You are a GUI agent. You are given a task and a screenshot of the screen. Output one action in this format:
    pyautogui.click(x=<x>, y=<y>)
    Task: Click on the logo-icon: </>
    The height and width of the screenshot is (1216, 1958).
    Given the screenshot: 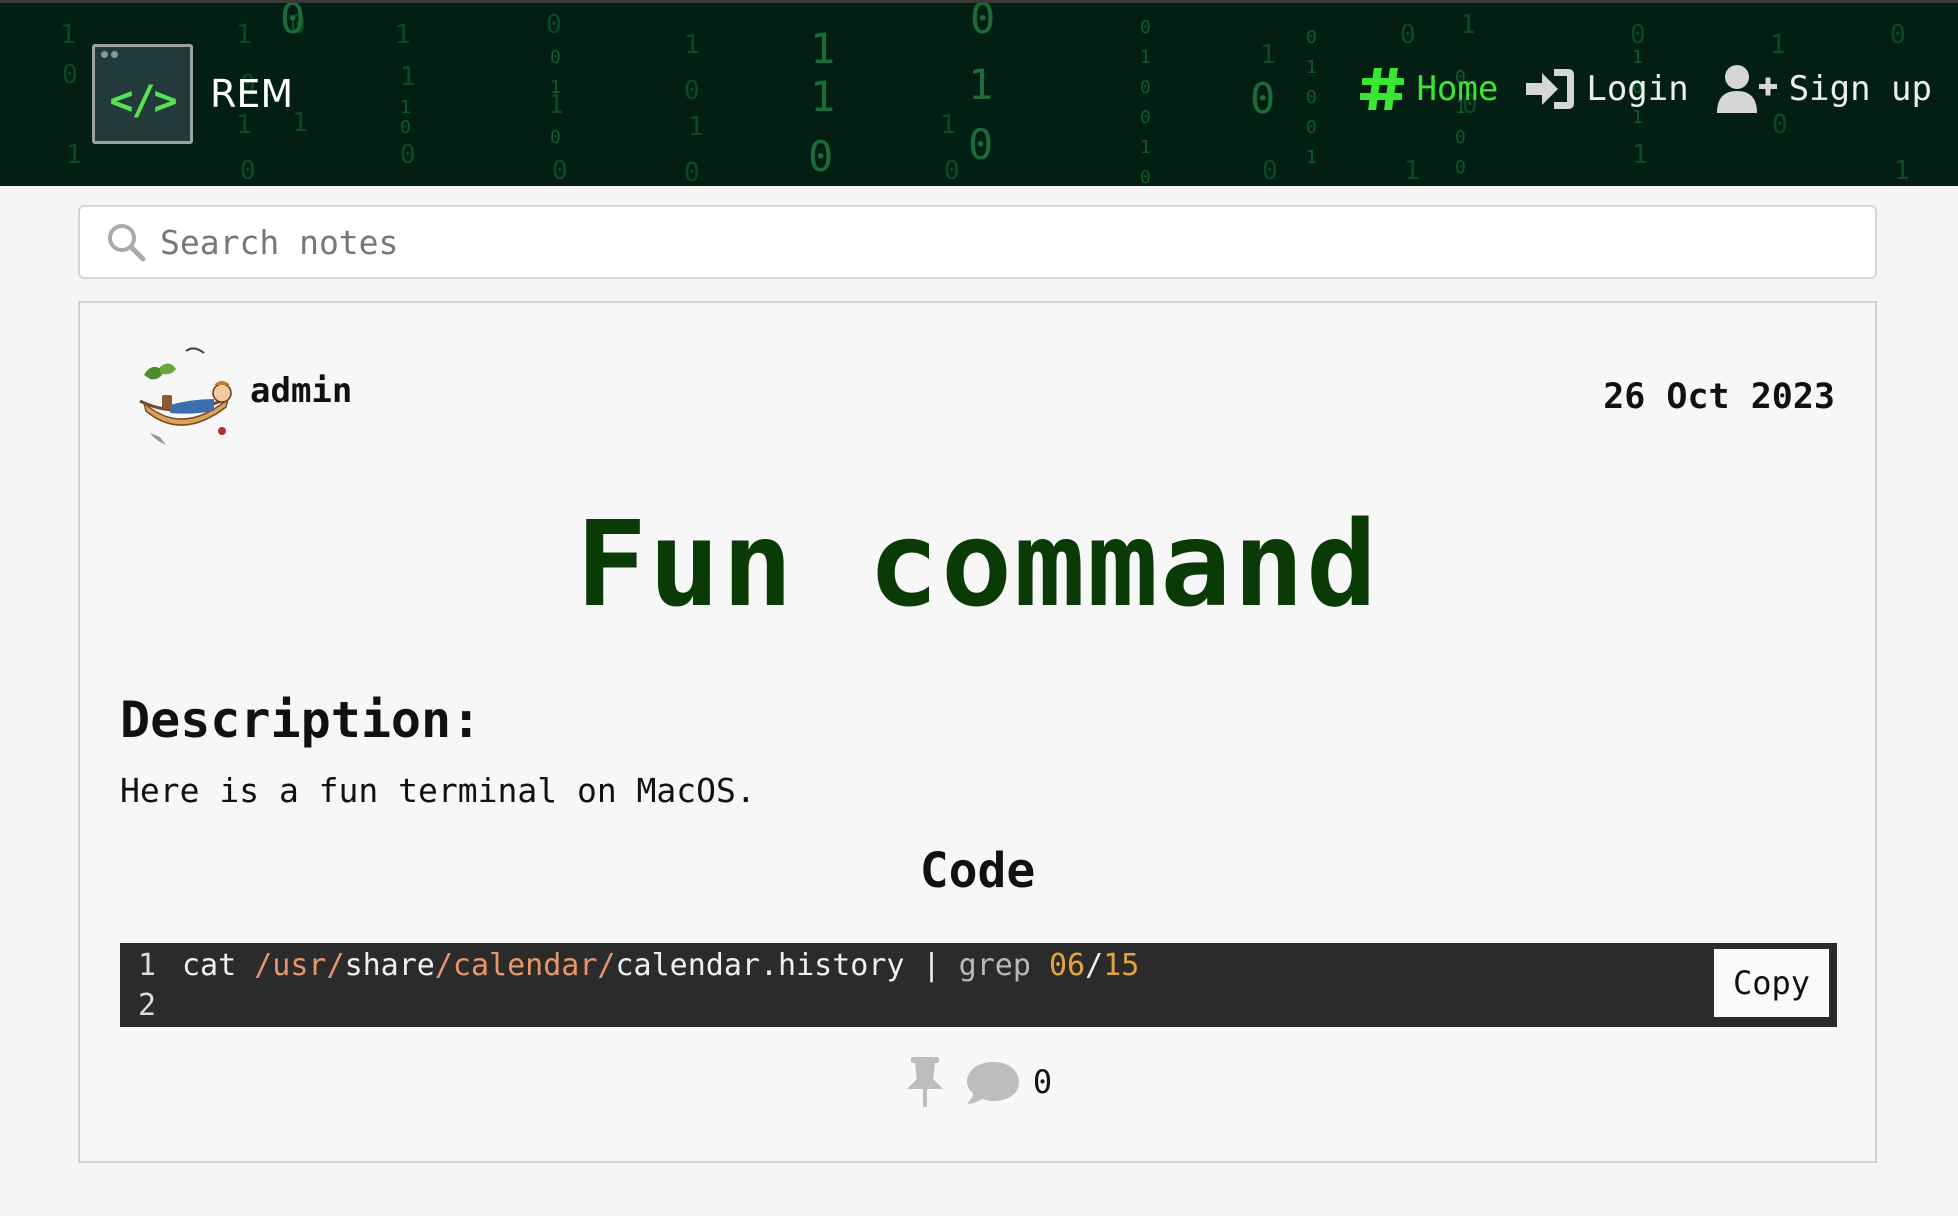 What is the action you would take?
    pyautogui.click(x=142, y=94)
    